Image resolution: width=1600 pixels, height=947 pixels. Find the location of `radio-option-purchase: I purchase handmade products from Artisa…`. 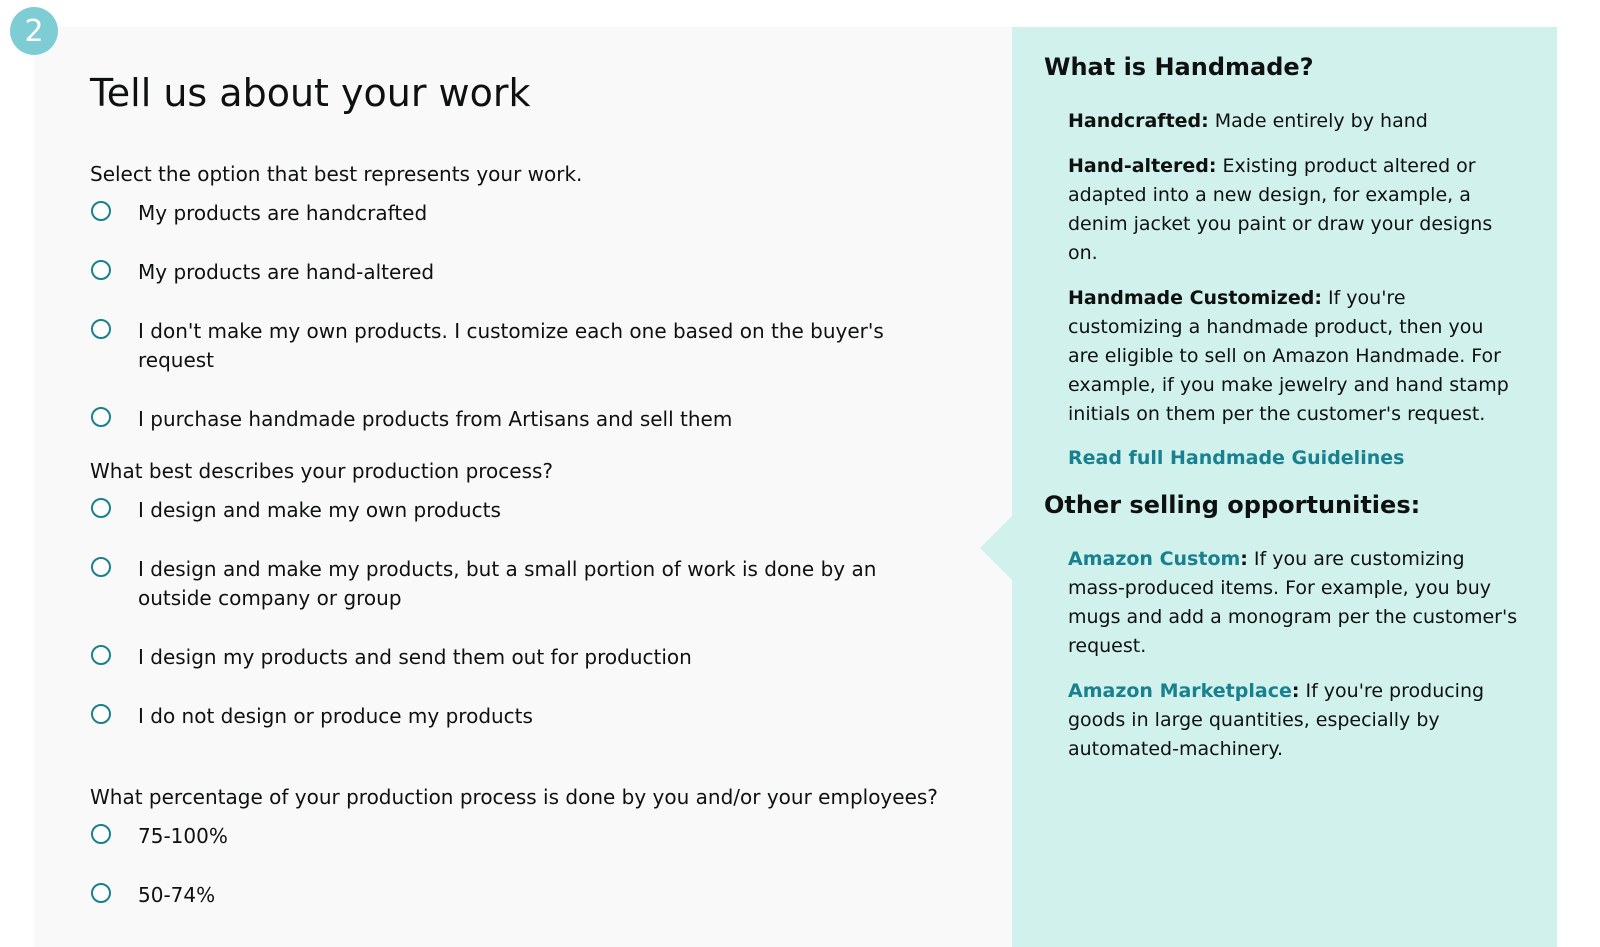

radio-option-purchase: I purchase handmade products from Artisa… is located at coordinates (525, 419).